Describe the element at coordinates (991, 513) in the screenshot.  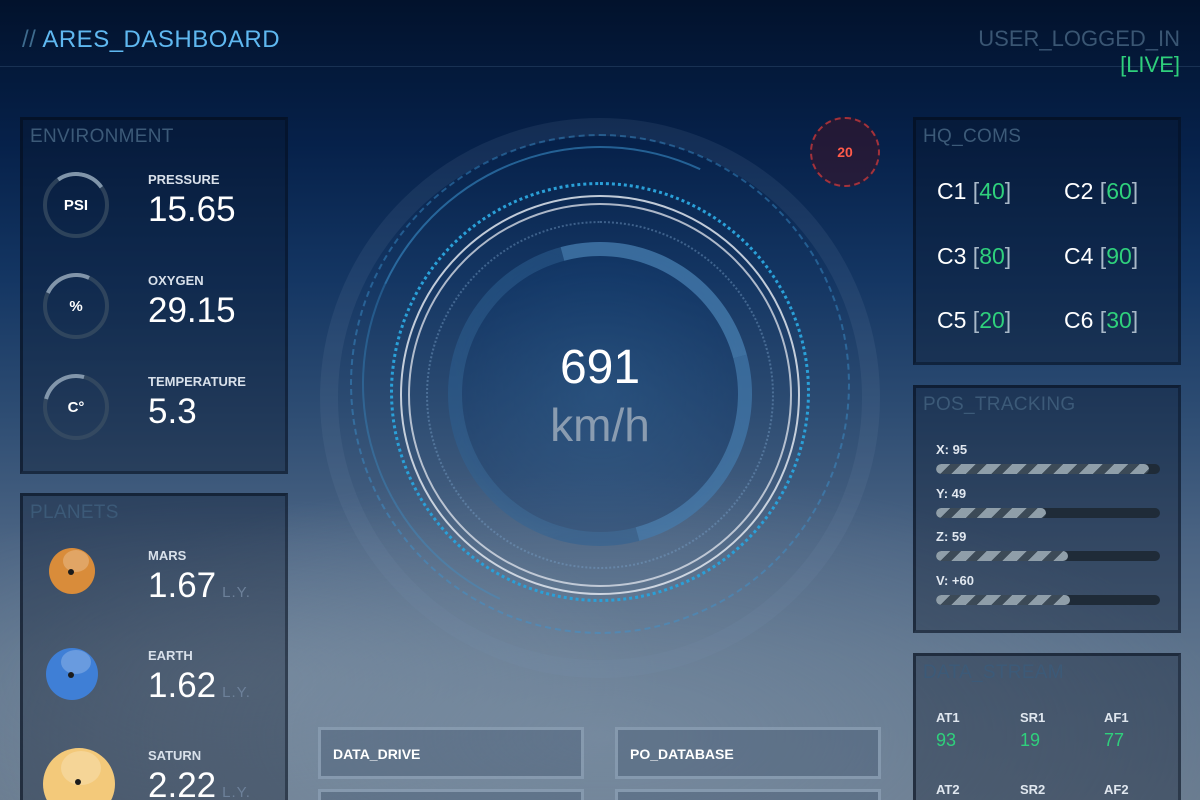
I see `pos-y-fill` at that location.